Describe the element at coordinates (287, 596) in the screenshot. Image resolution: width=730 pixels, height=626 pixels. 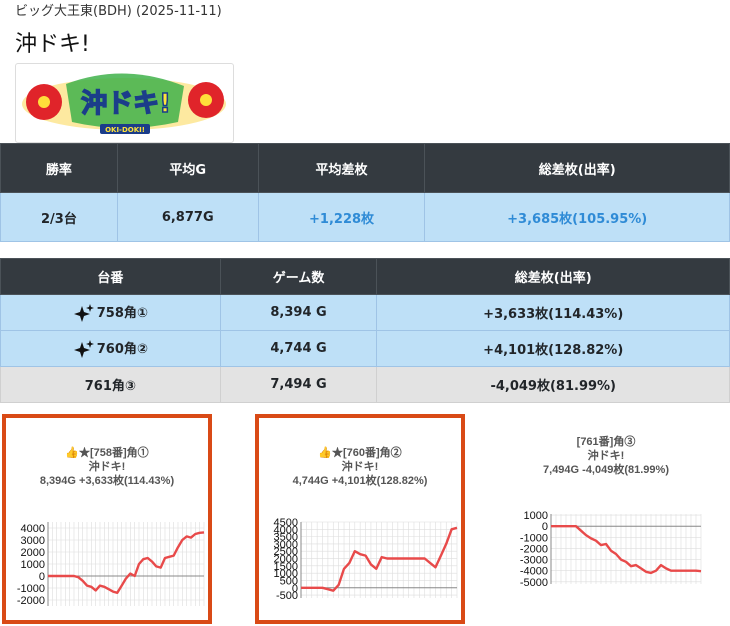
I see `y-tick-label: -500` at that location.